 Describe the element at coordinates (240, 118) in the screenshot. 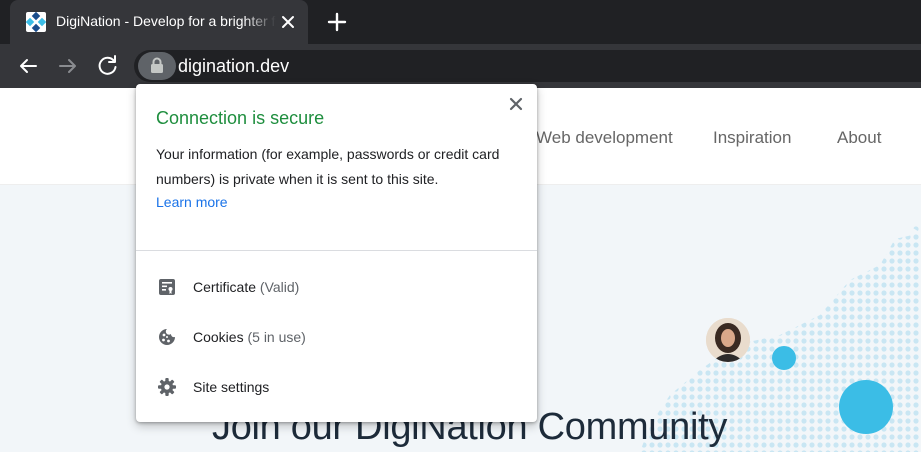

I see `connection-status-heading: Connection is secure` at that location.